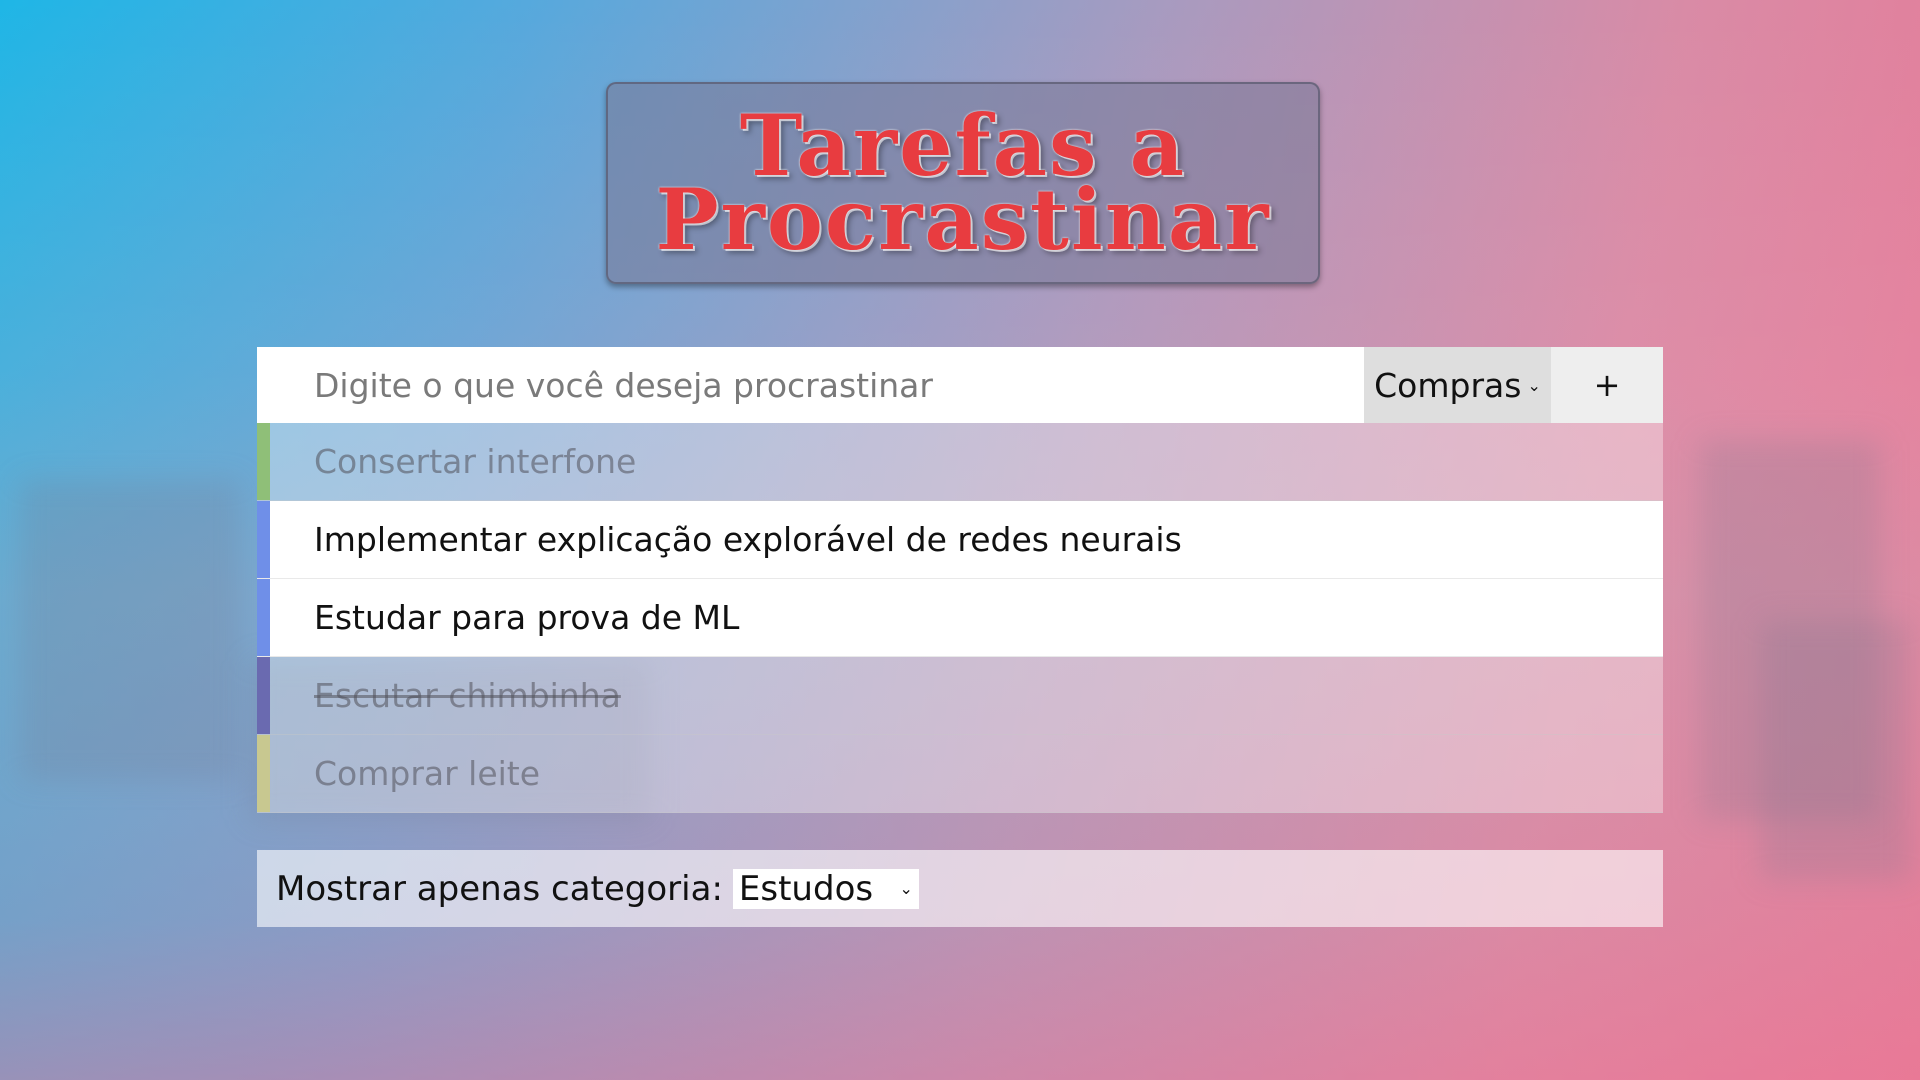  I want to click on filter-label: Mostrar apenas categoria:, so click(499, 888).